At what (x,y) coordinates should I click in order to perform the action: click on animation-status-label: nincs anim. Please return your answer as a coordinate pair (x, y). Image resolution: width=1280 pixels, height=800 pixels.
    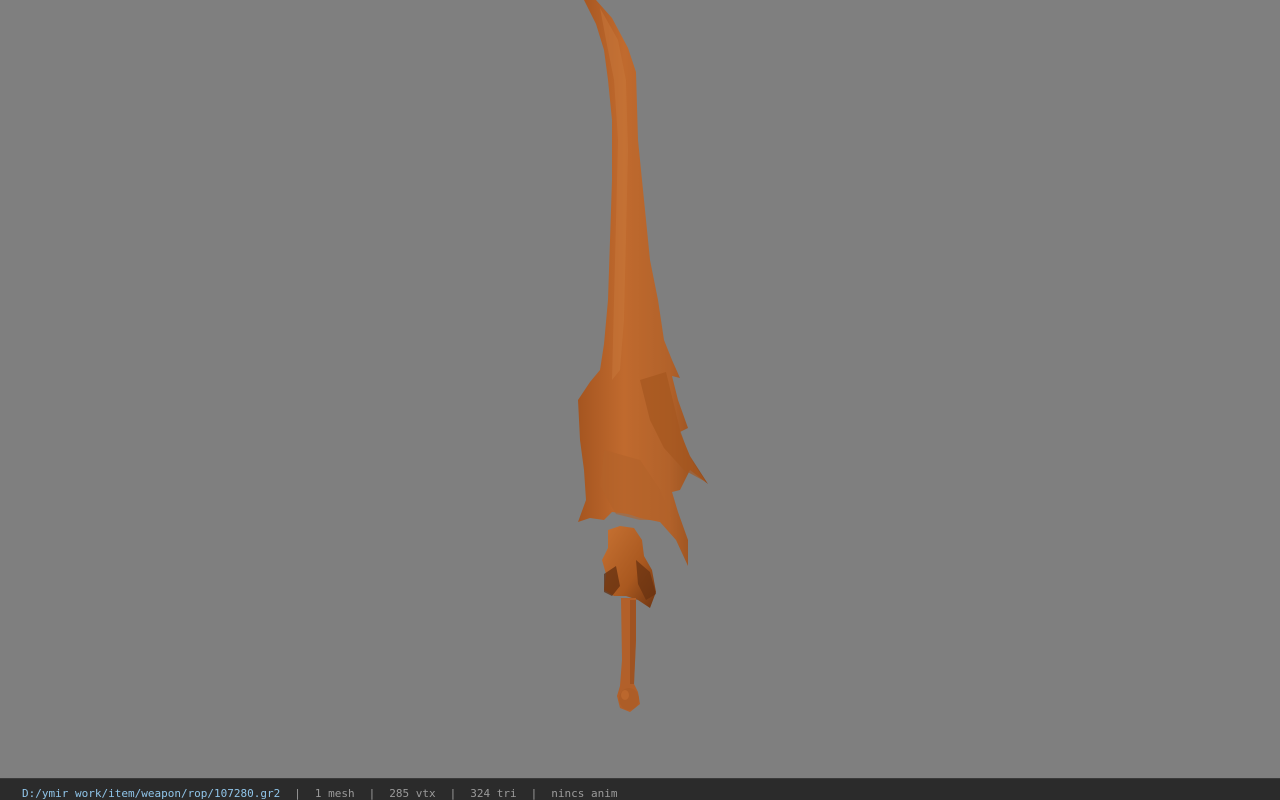
    Looking at the image, I should click on (584, 793).